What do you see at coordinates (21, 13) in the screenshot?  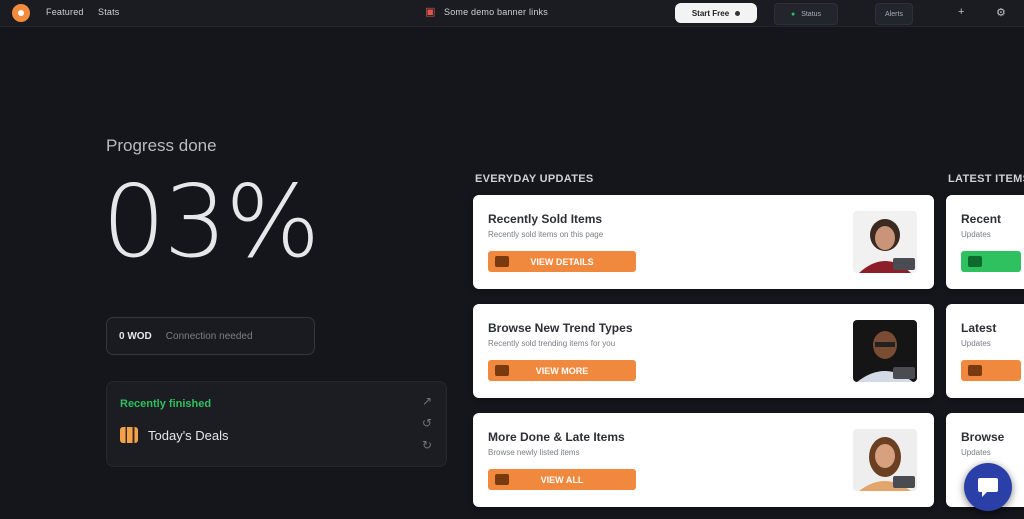 I see `logo-icon` at bounding box center [21, 13].